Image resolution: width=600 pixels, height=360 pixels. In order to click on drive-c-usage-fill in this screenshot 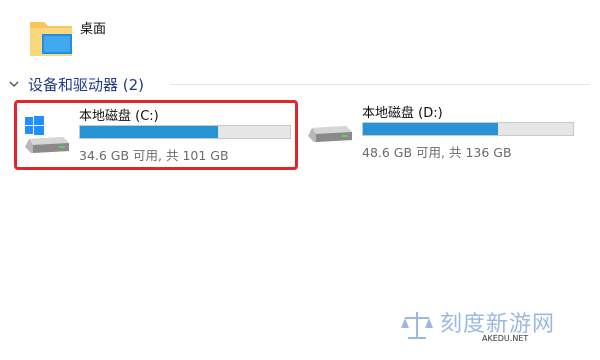, I will do `click(149, 132)`.